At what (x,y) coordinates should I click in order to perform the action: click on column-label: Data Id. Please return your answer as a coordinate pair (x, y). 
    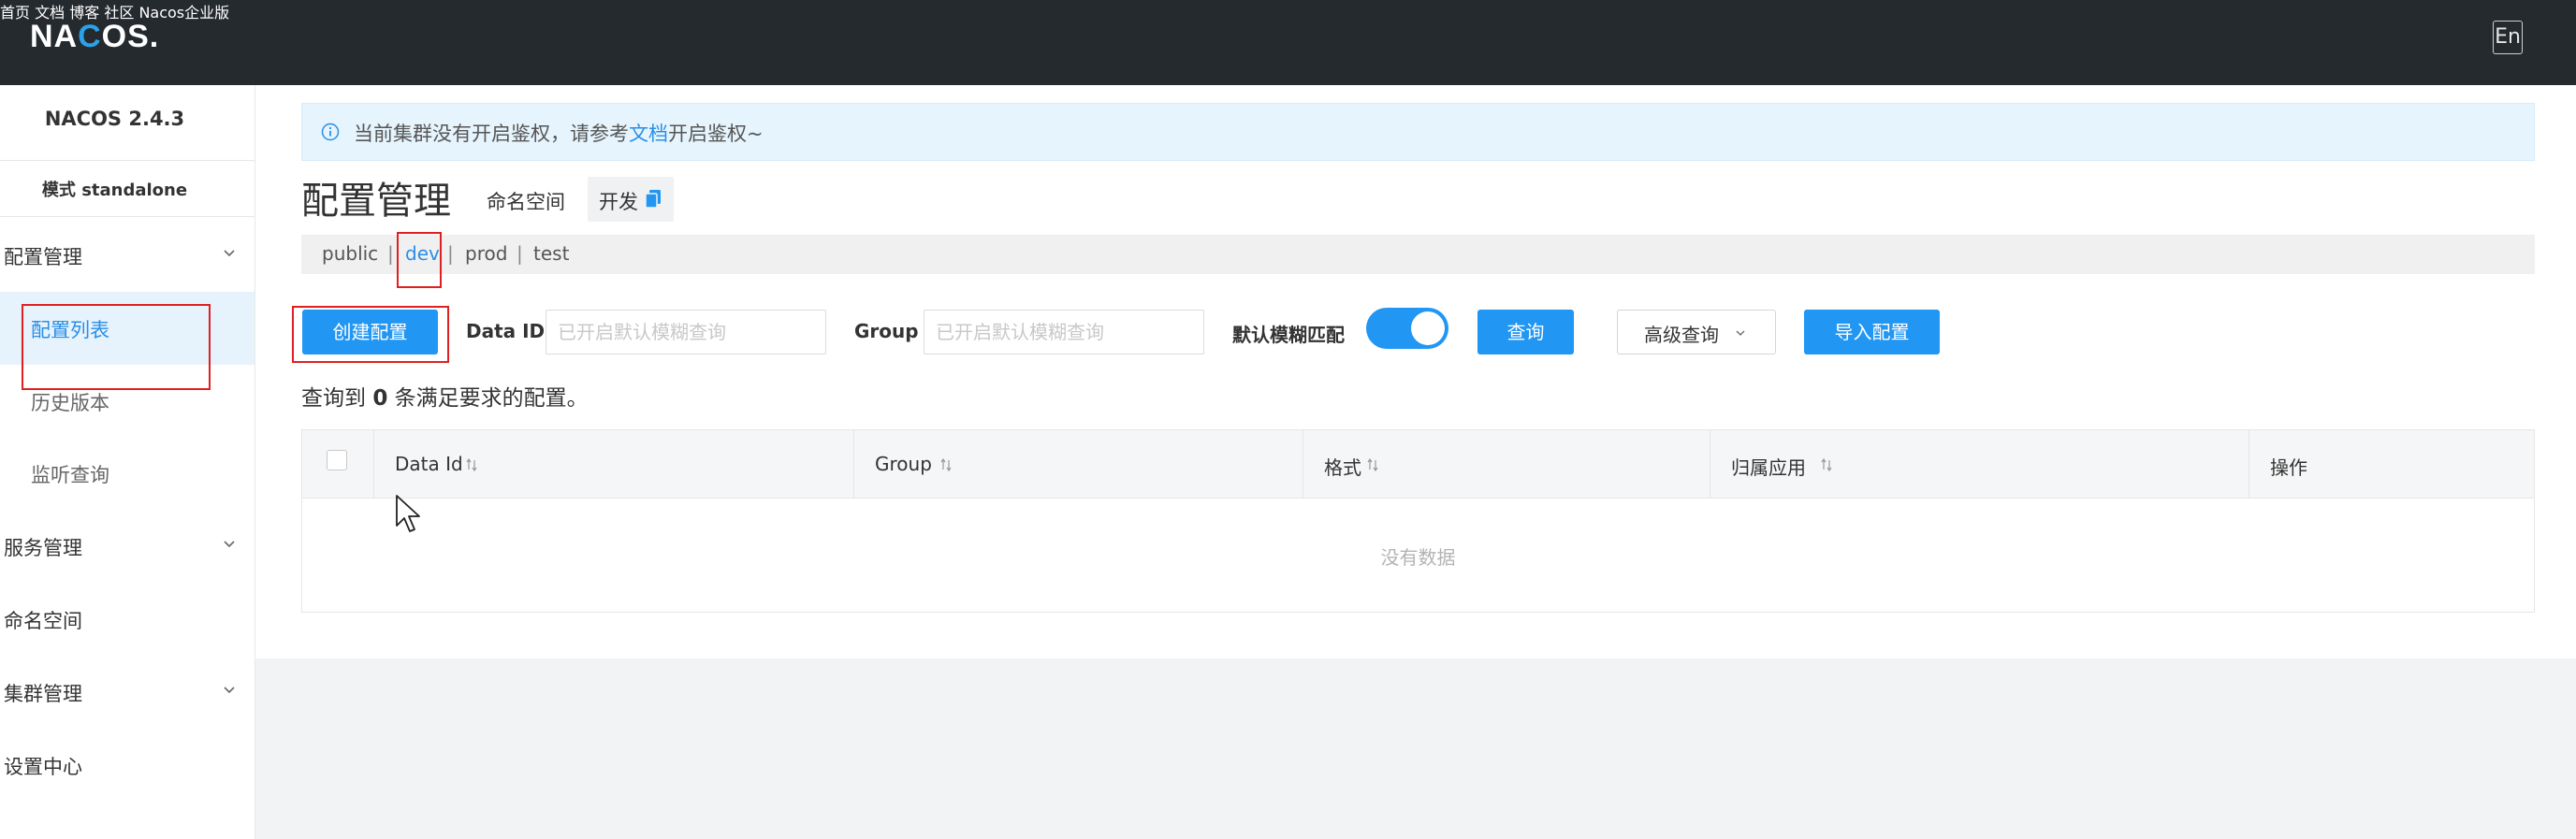
    Looking at the image, I should click on (429, 464).